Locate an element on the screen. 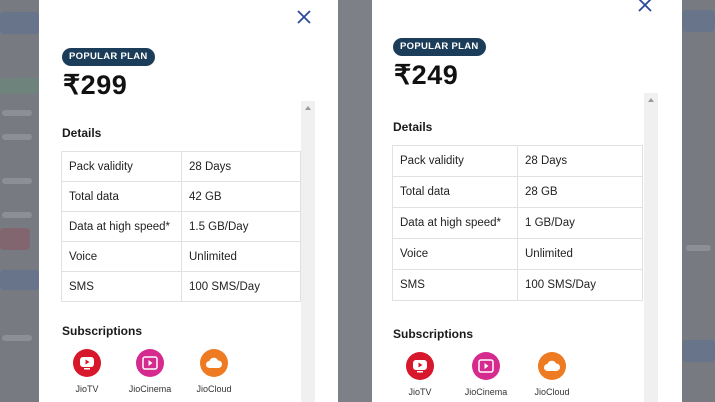 The image size is (715, 402). plan-price: ₹299 is located at coordinates (95, 85).